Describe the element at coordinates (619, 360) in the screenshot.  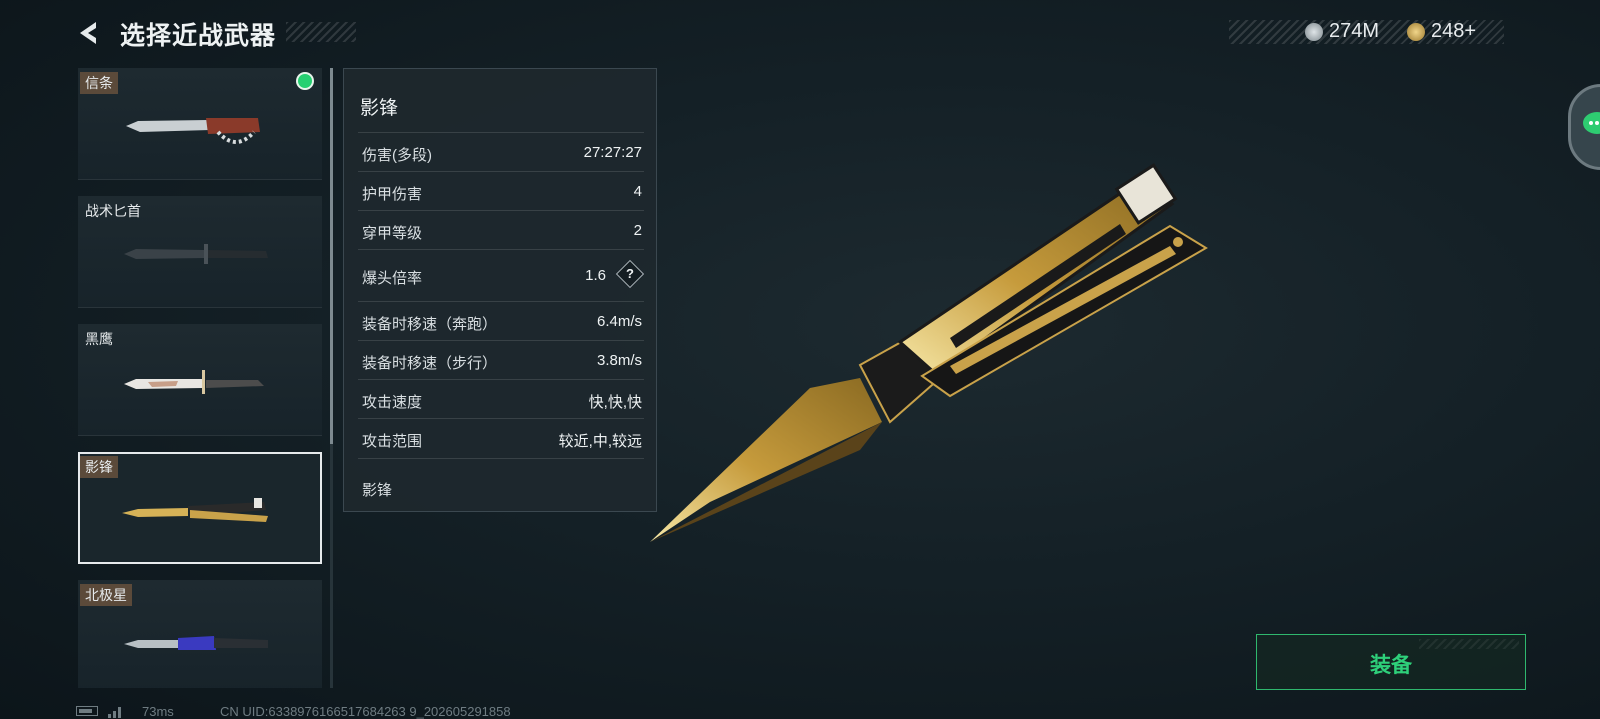
I see `stat-value: 3.8m/s` at that location.